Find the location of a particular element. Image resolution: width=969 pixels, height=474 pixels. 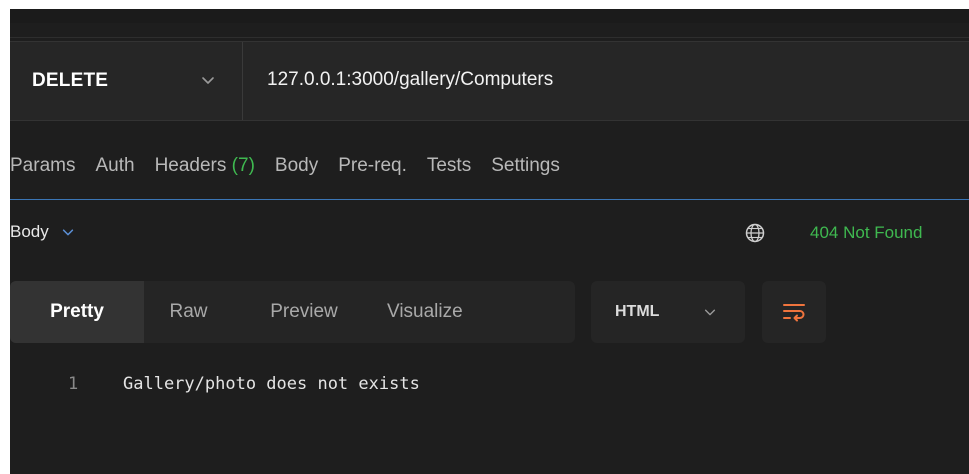

url-input: 127.0.0.1:3000/gallery/Computers is located at coordinates (410, 80).